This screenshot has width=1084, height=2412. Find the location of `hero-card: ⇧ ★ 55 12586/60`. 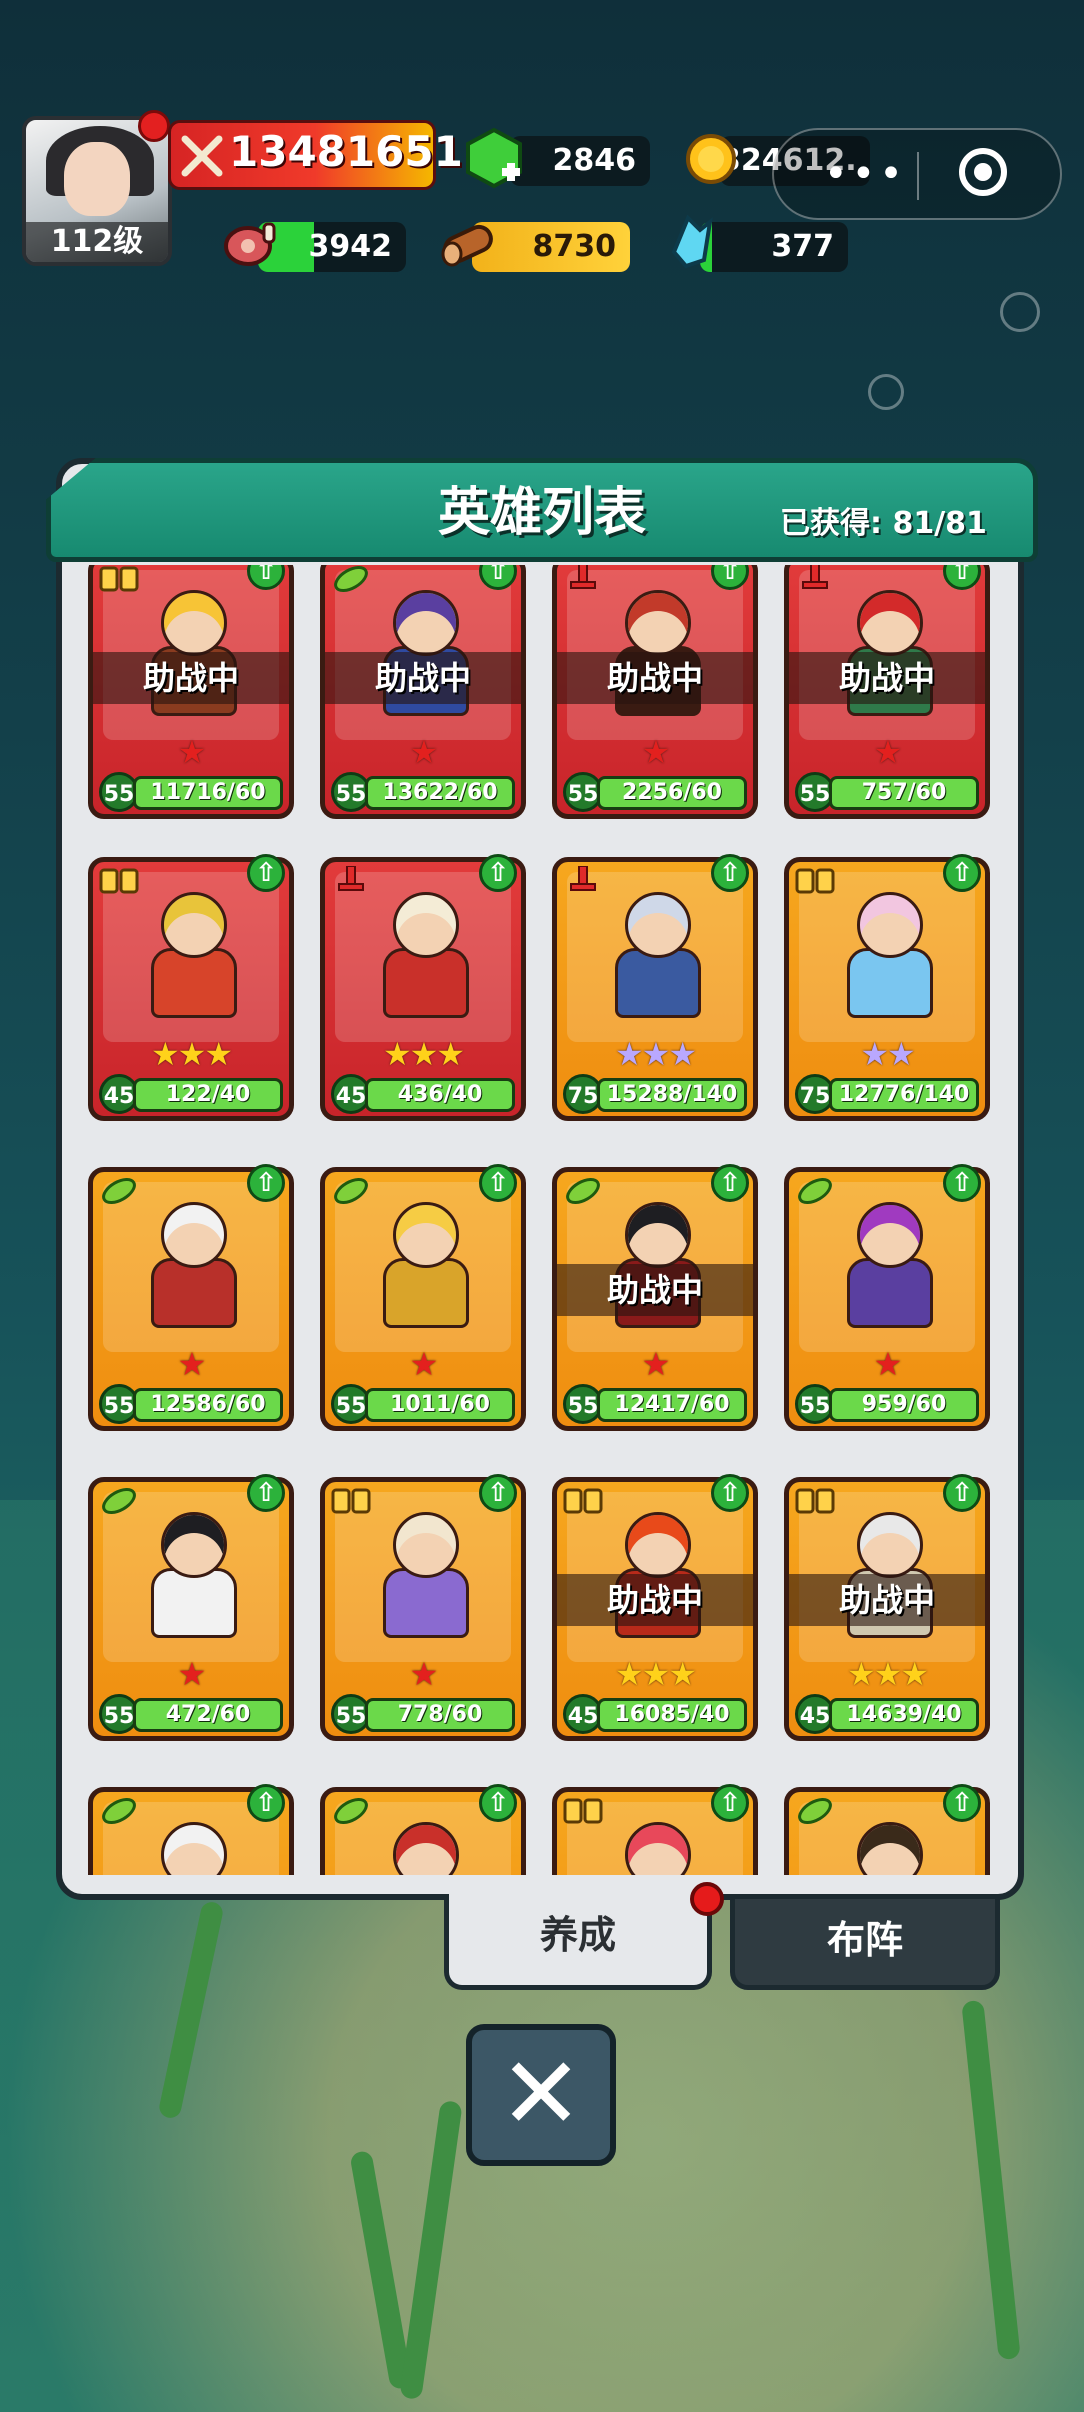

hero-card: ⇧ ★ 55 12586/60 is located at coordinates (191, 1297).